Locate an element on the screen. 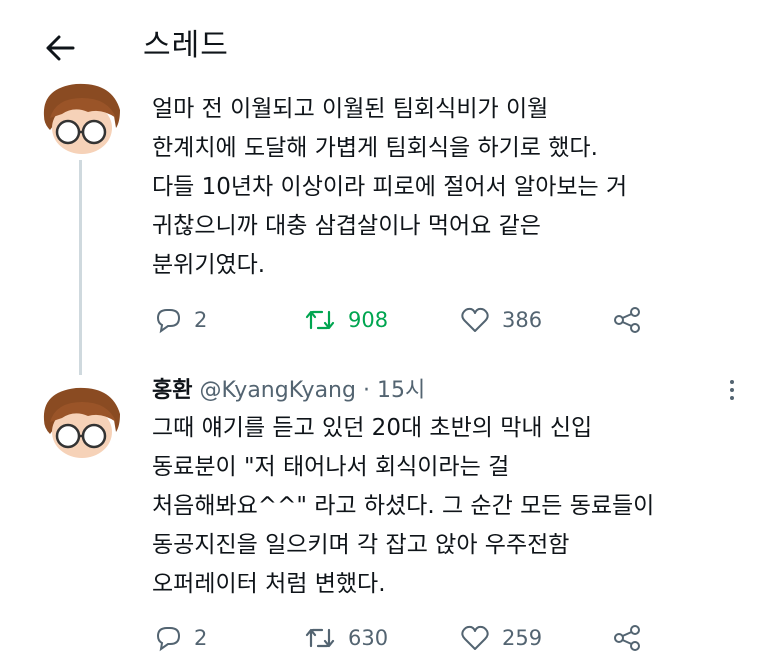 This screenshot has height=656, width=780. thread-connector-line is located at coordinates (80, 267).